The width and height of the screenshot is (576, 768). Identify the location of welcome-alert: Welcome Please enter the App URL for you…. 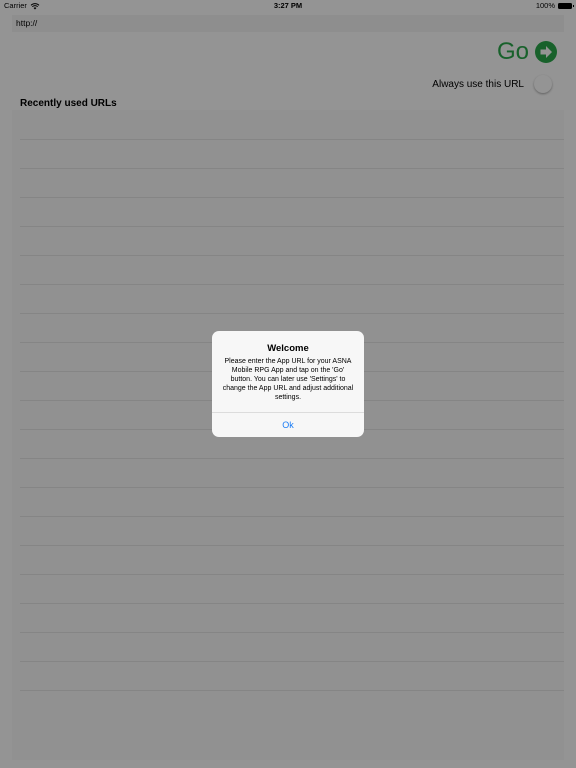
(288, 384).